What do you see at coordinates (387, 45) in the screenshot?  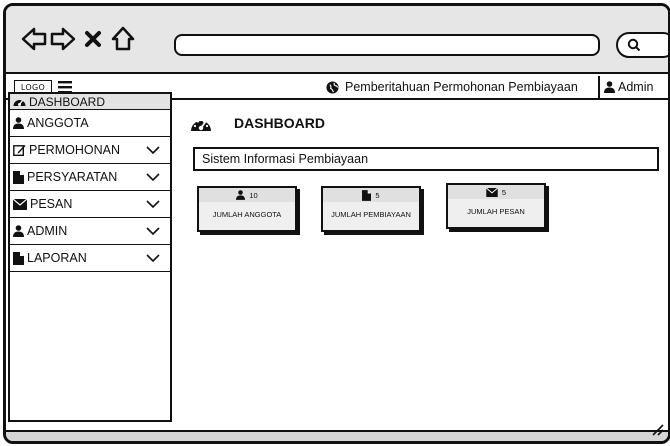 I see `url-bar` at bounding box center [387, 45].